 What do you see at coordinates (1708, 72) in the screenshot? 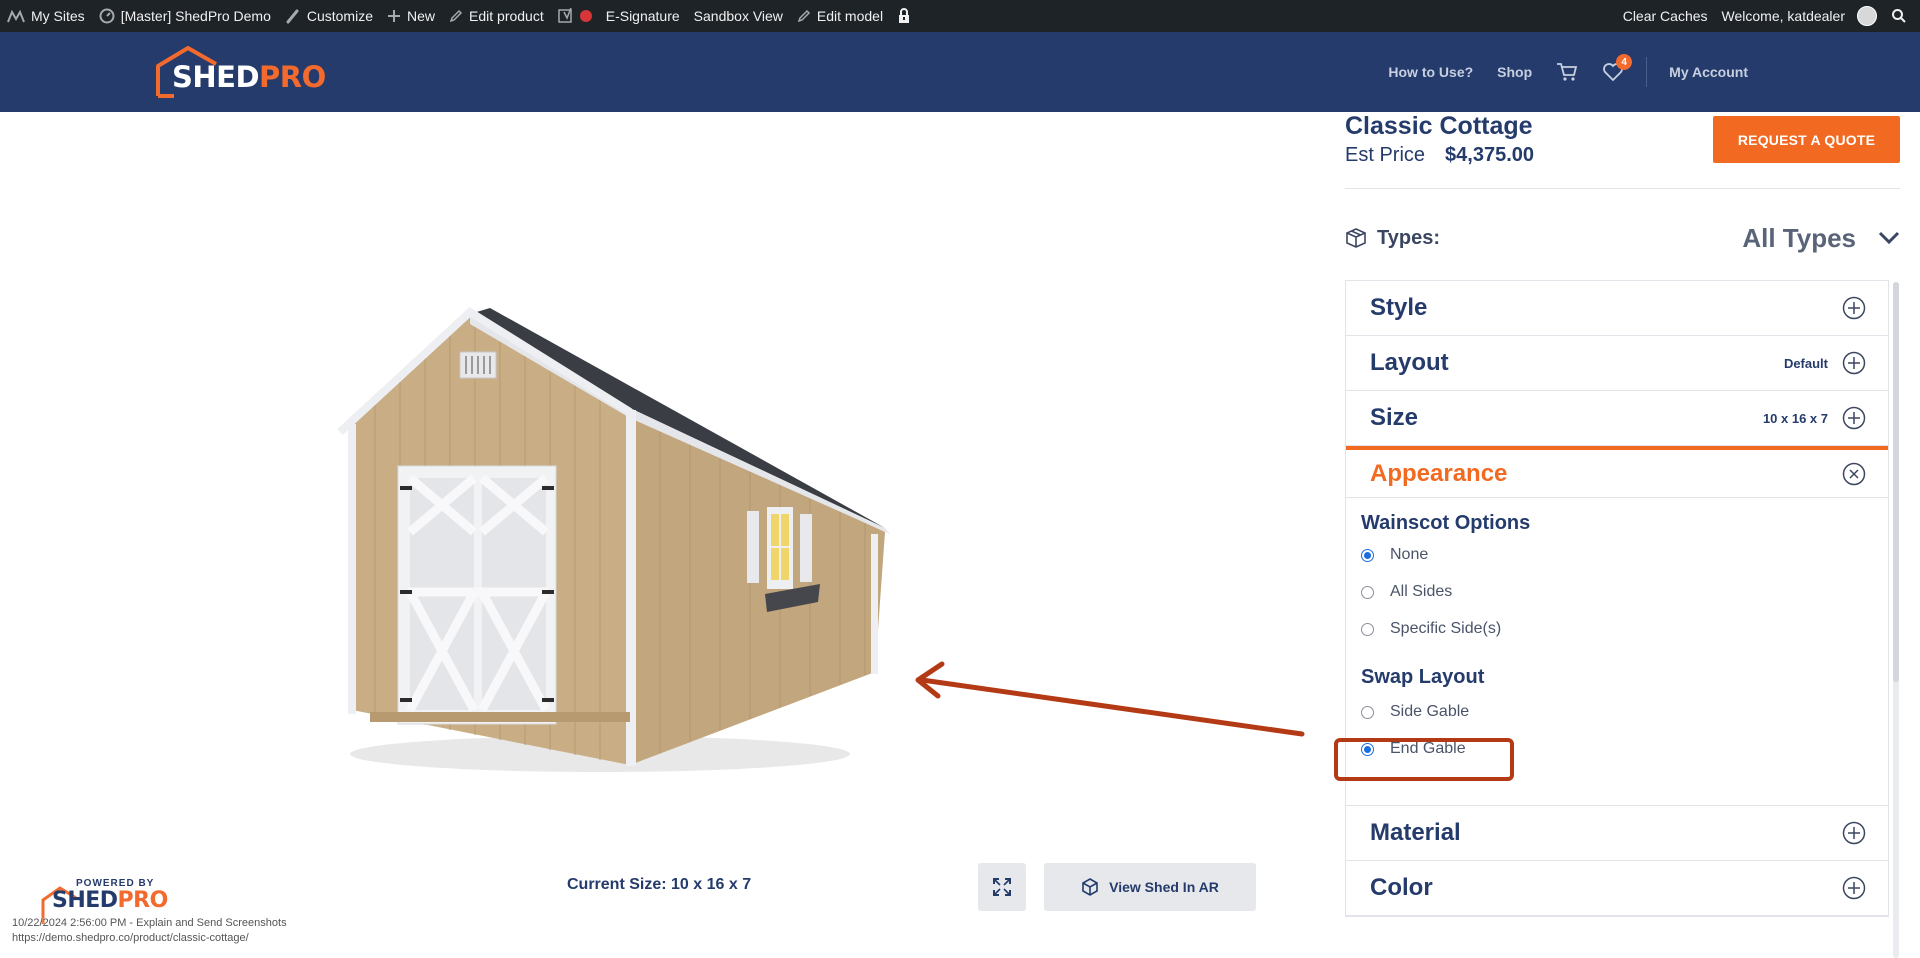
I see `nav-my-account: My Account` at bounding box center [1708, 72].